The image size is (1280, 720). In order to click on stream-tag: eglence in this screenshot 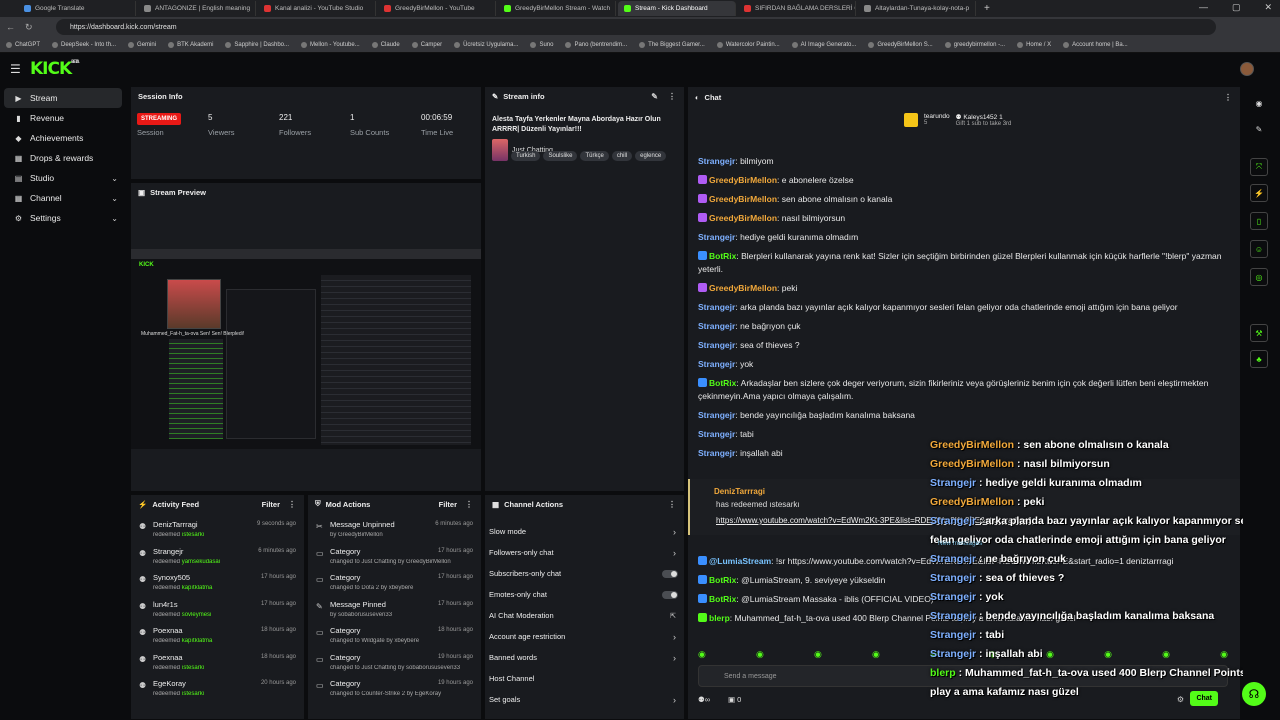, I will do `click(651, 156)`.